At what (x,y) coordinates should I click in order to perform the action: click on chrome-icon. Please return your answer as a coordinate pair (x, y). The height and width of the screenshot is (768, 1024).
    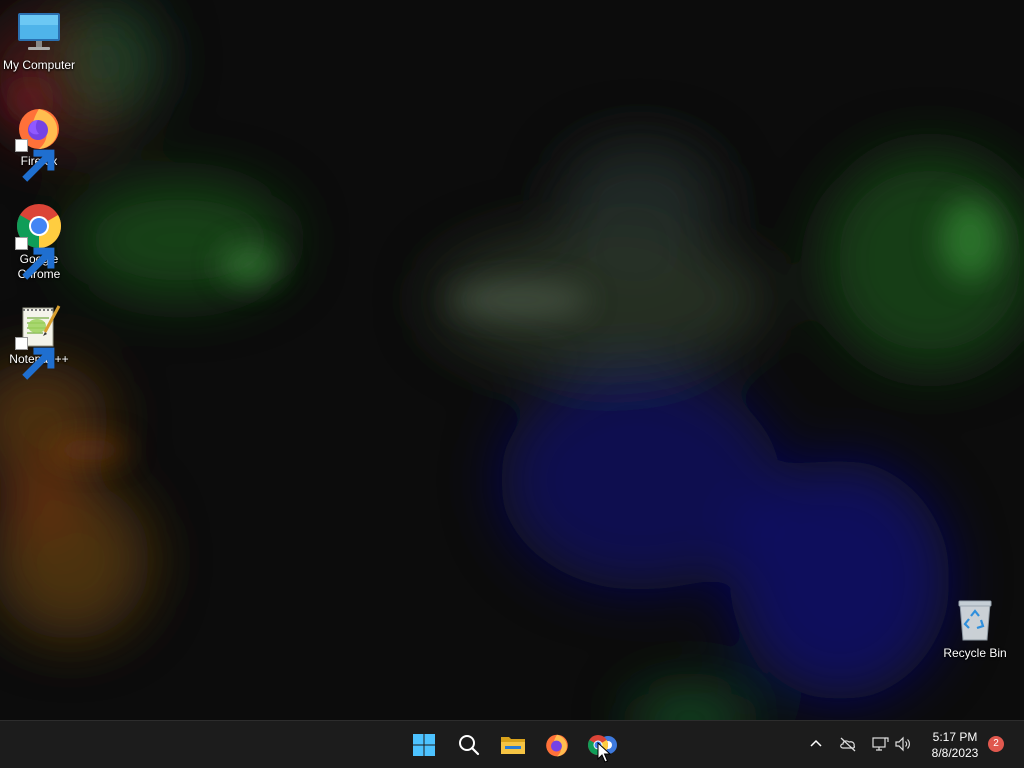
    Looking at the image, I should click on (39, 241).